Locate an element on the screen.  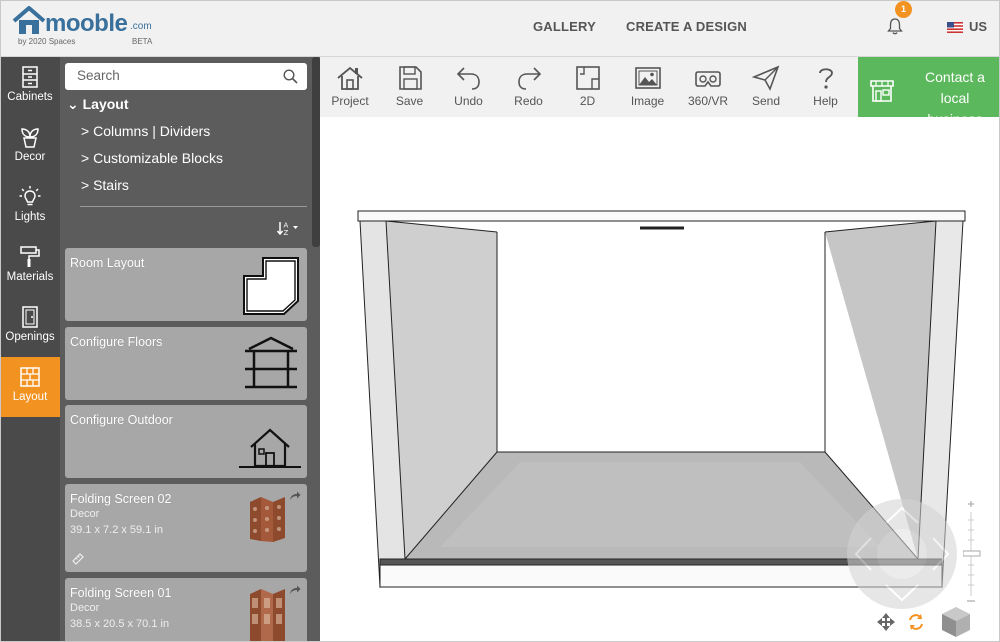
undo-button: Undo is located at coordinates (468, 87).